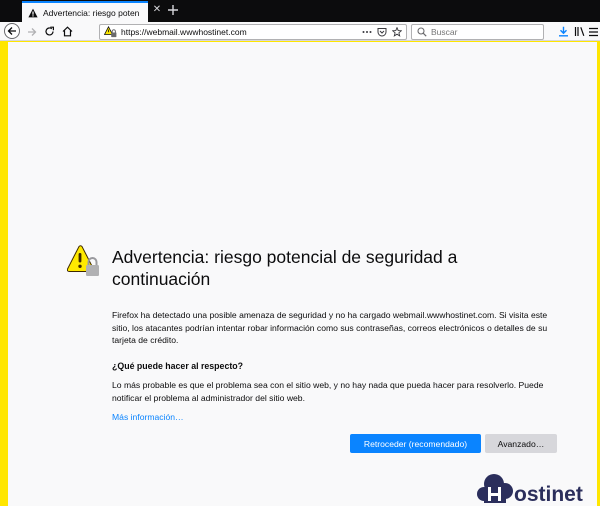 The width and height of the screenshot is (600, 506). I want to click on reload-button, so click(49, 31).